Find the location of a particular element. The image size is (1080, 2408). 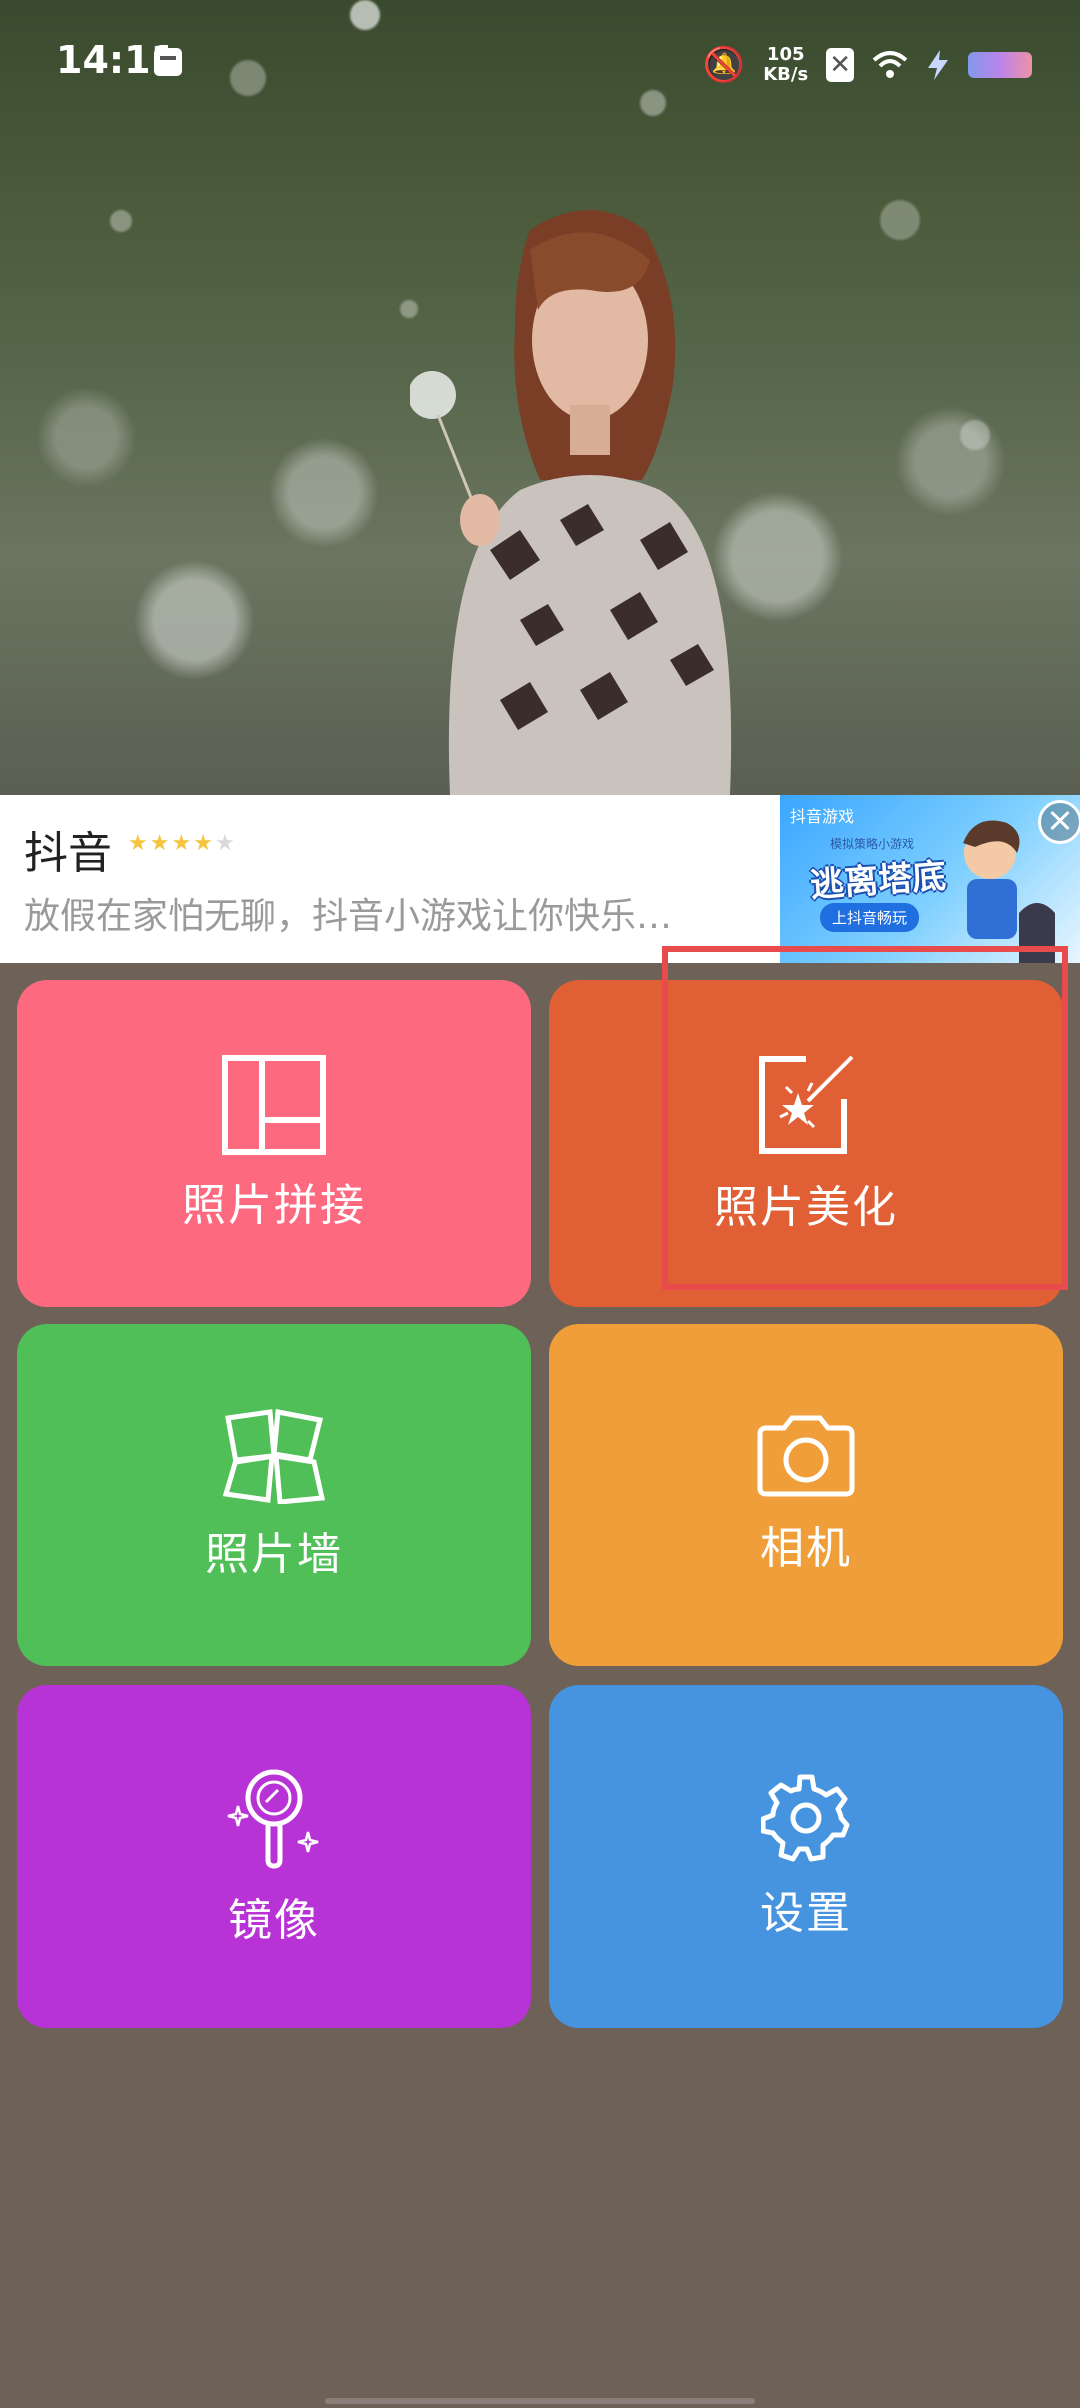

ad-rating-stars: ★★★★★ is located at coordinates (182, 843).